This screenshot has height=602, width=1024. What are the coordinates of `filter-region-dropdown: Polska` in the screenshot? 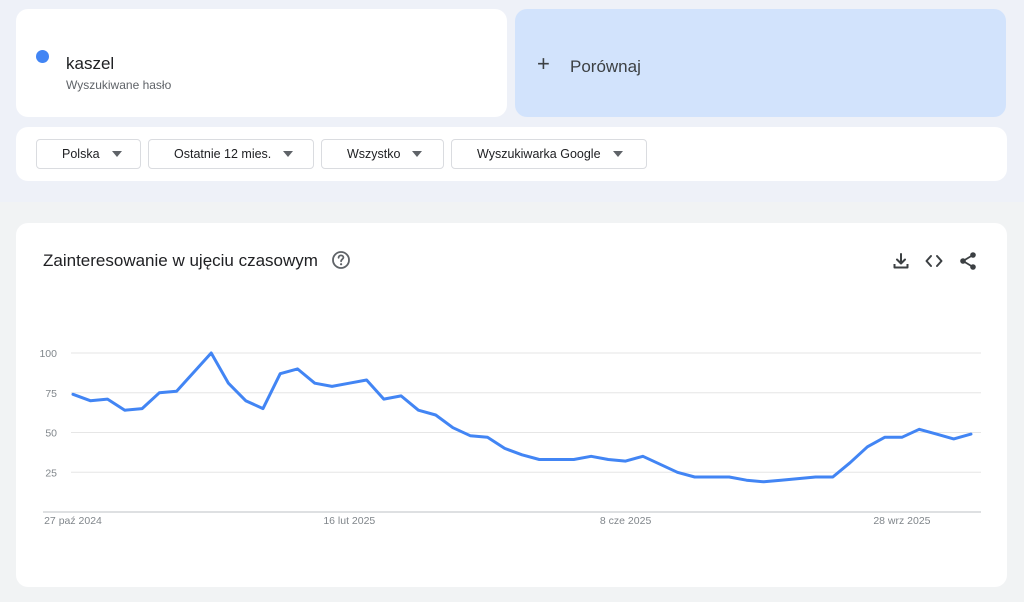 It's located at (88, 154).